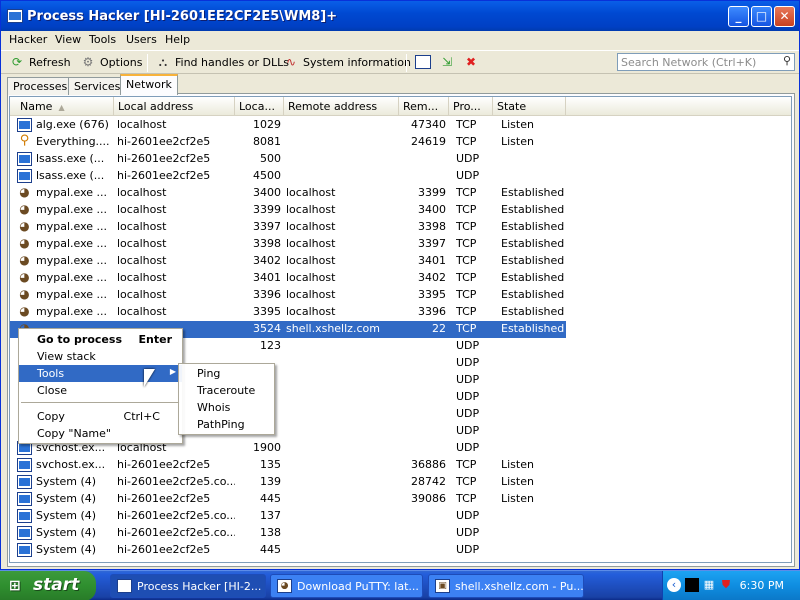 This screenshot has height=600, width=800. Describe the element at coordinates (432, 226) in the screenshot. I see `cell-rport: 3398` at that location.